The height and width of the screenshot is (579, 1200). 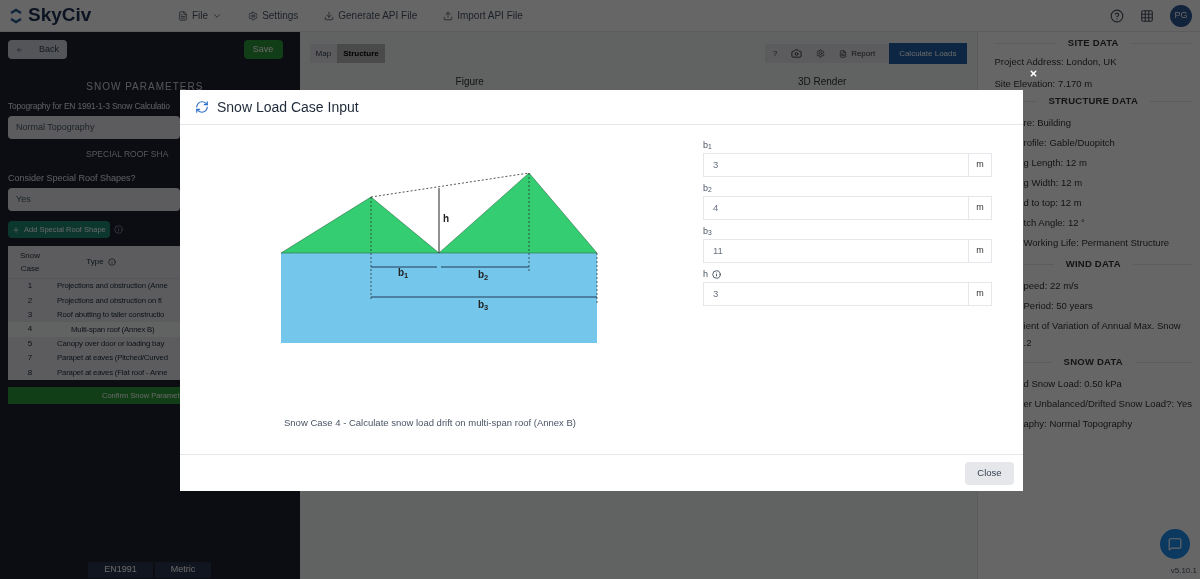 I want to click on field-label: b$_{1}$, so click(x=707, y=145).